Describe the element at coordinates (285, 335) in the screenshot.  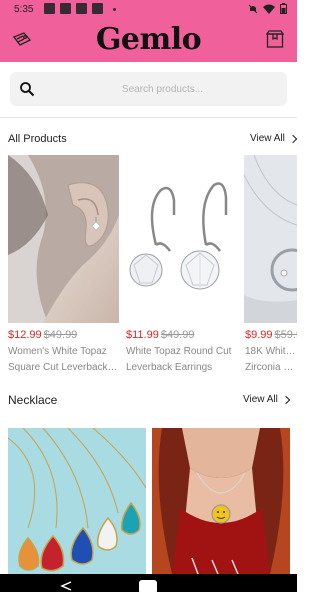
I see `original-price: $59.9` at that location.